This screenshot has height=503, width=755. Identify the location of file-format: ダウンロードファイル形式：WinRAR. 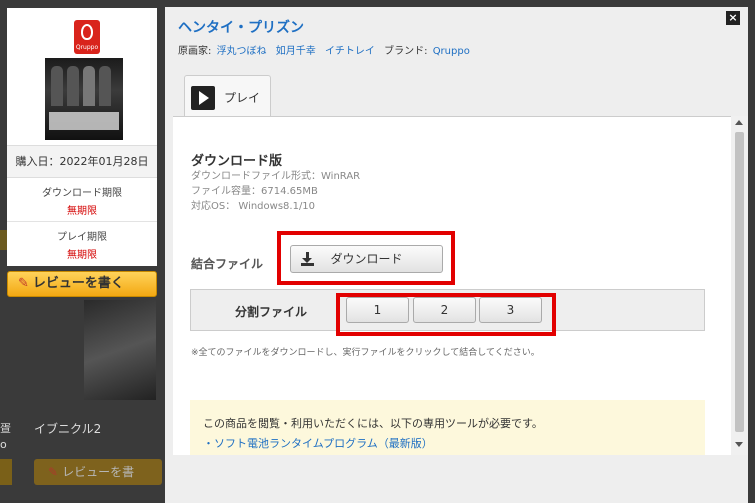
(276, 176).